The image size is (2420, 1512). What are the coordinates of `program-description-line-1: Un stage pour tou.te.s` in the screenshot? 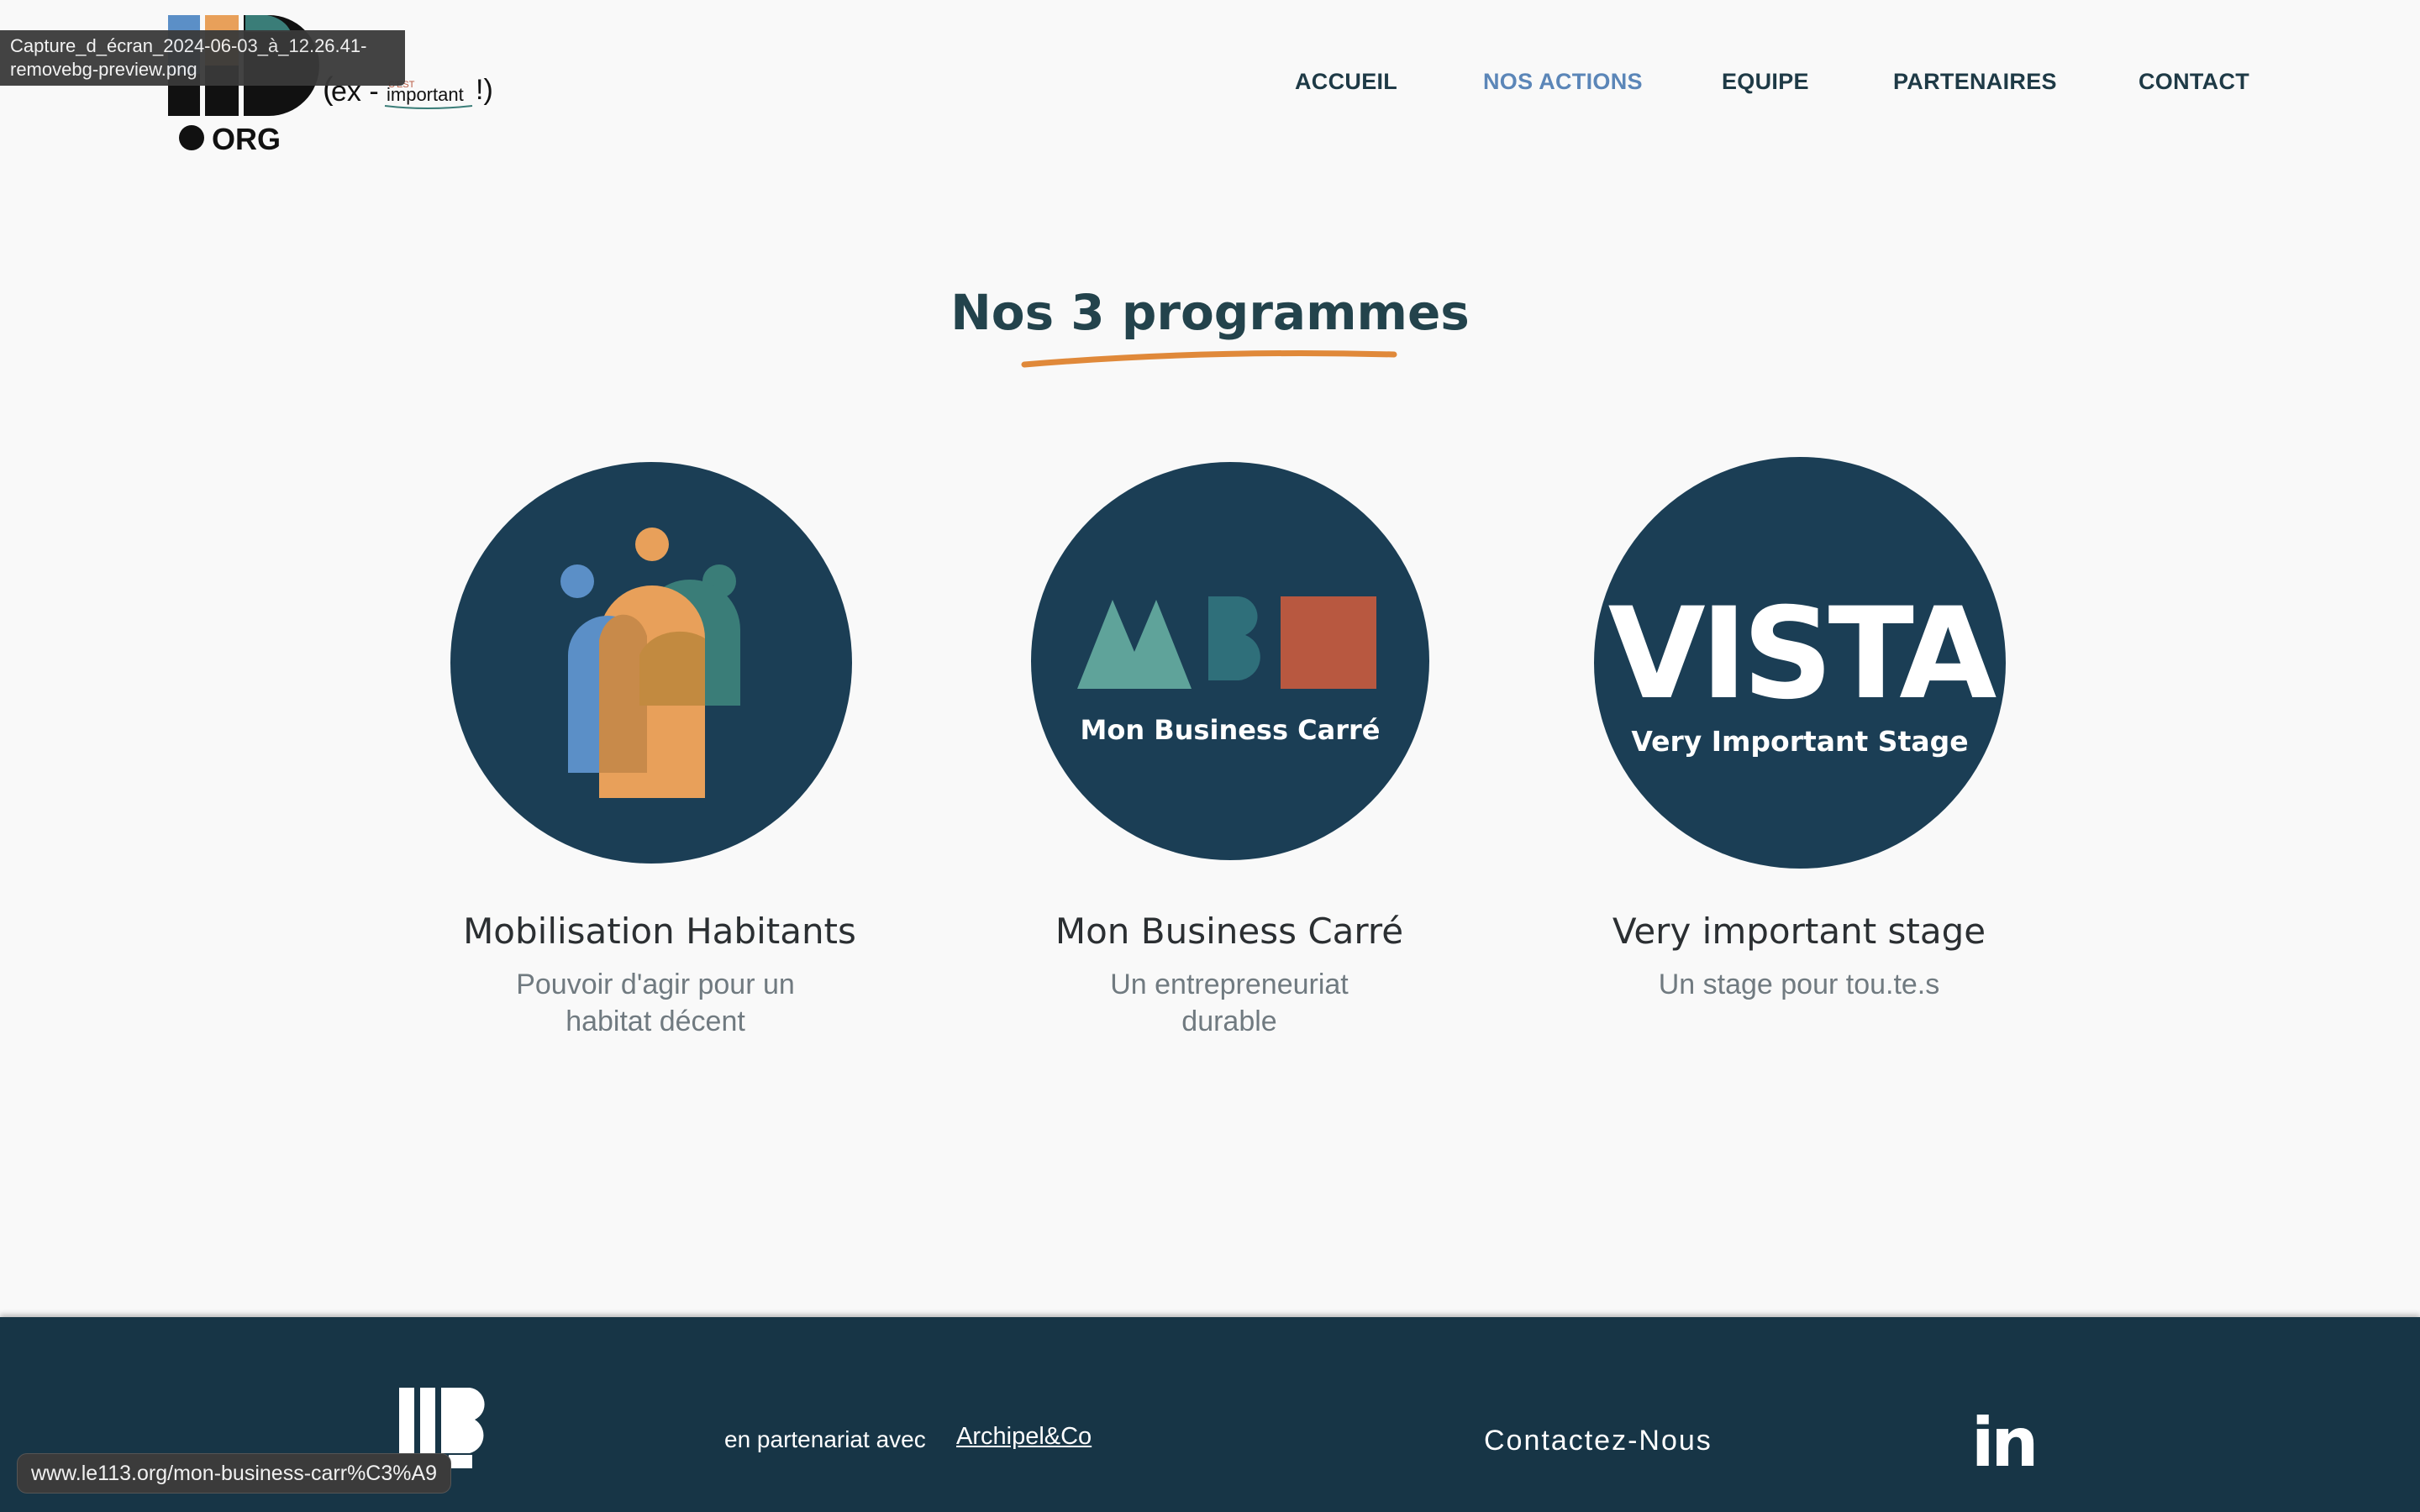 It's located at (1799, 984).